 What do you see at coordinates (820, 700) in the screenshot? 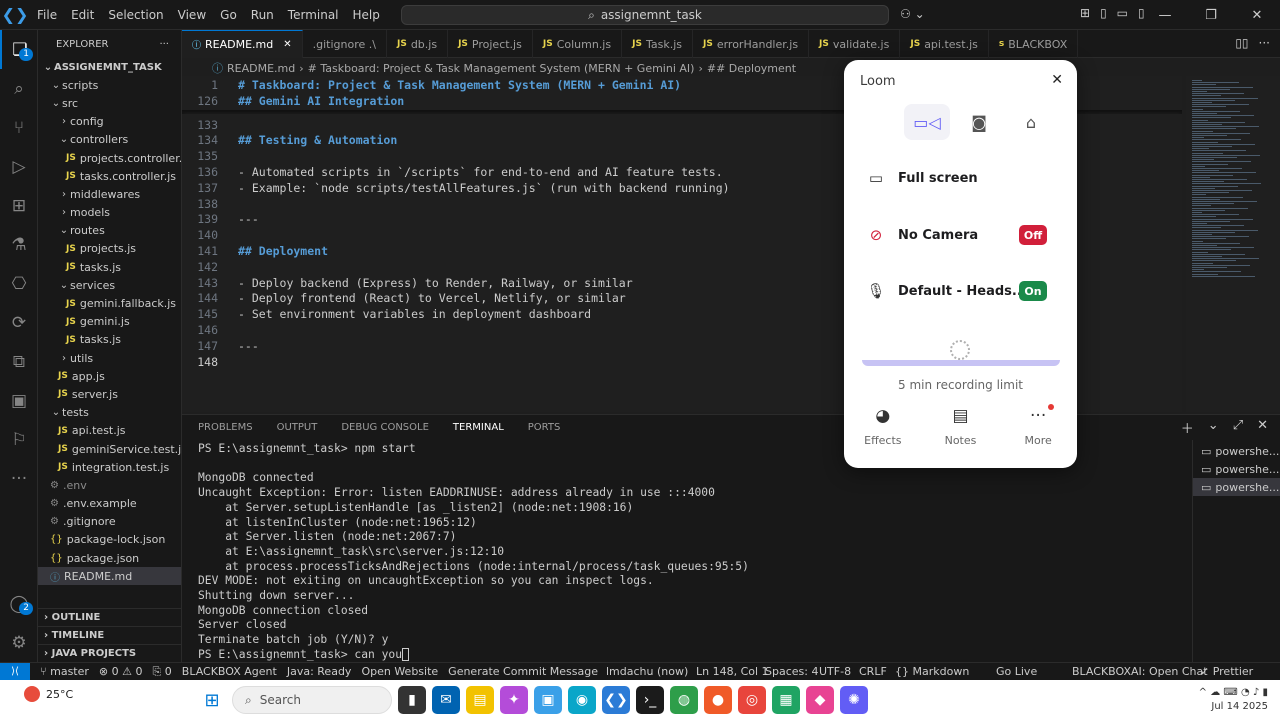
I see `app-icon: ◆` at bounding box center [820, 700].